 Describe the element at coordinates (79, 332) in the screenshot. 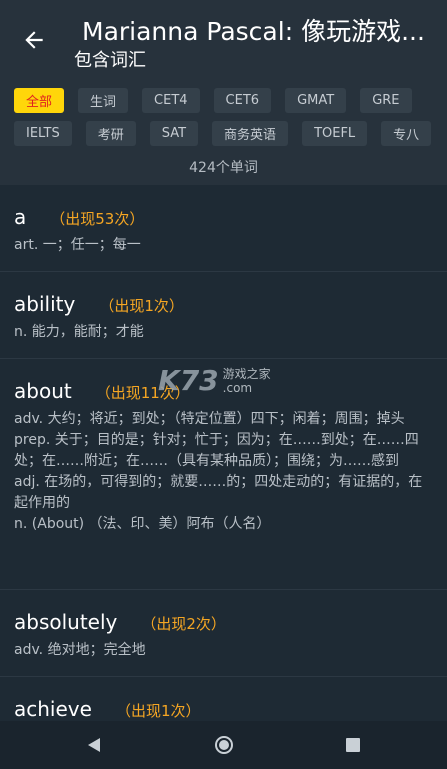

I see `entry-definition: n. 能力，能耐；才能` at that location.